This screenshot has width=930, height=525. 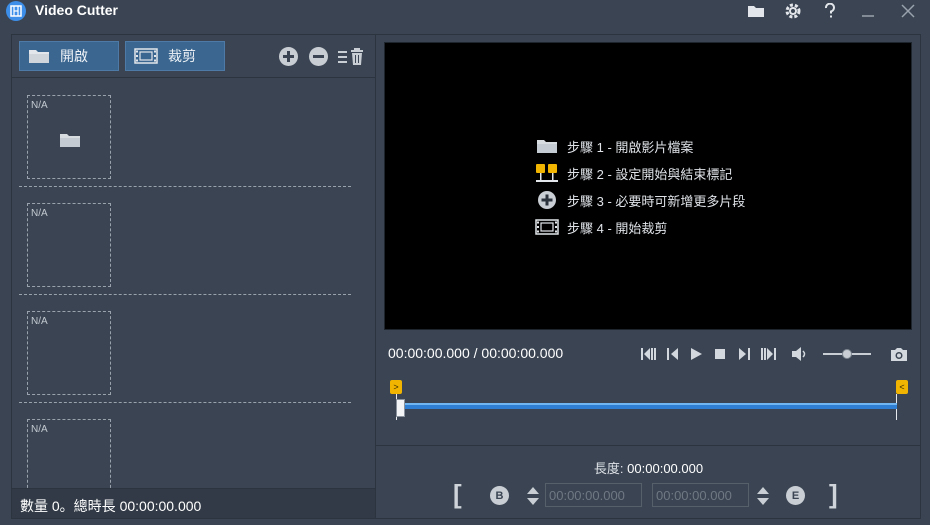 I want to click on step-2: 步驟 2 - 設定開始與結束標記, so click(x=685, y=173).